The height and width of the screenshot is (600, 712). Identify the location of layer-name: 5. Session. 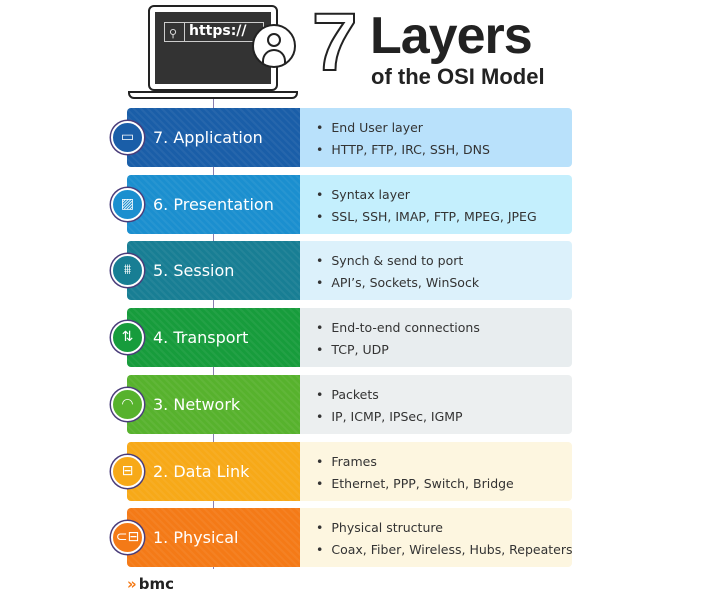
(194, 271).